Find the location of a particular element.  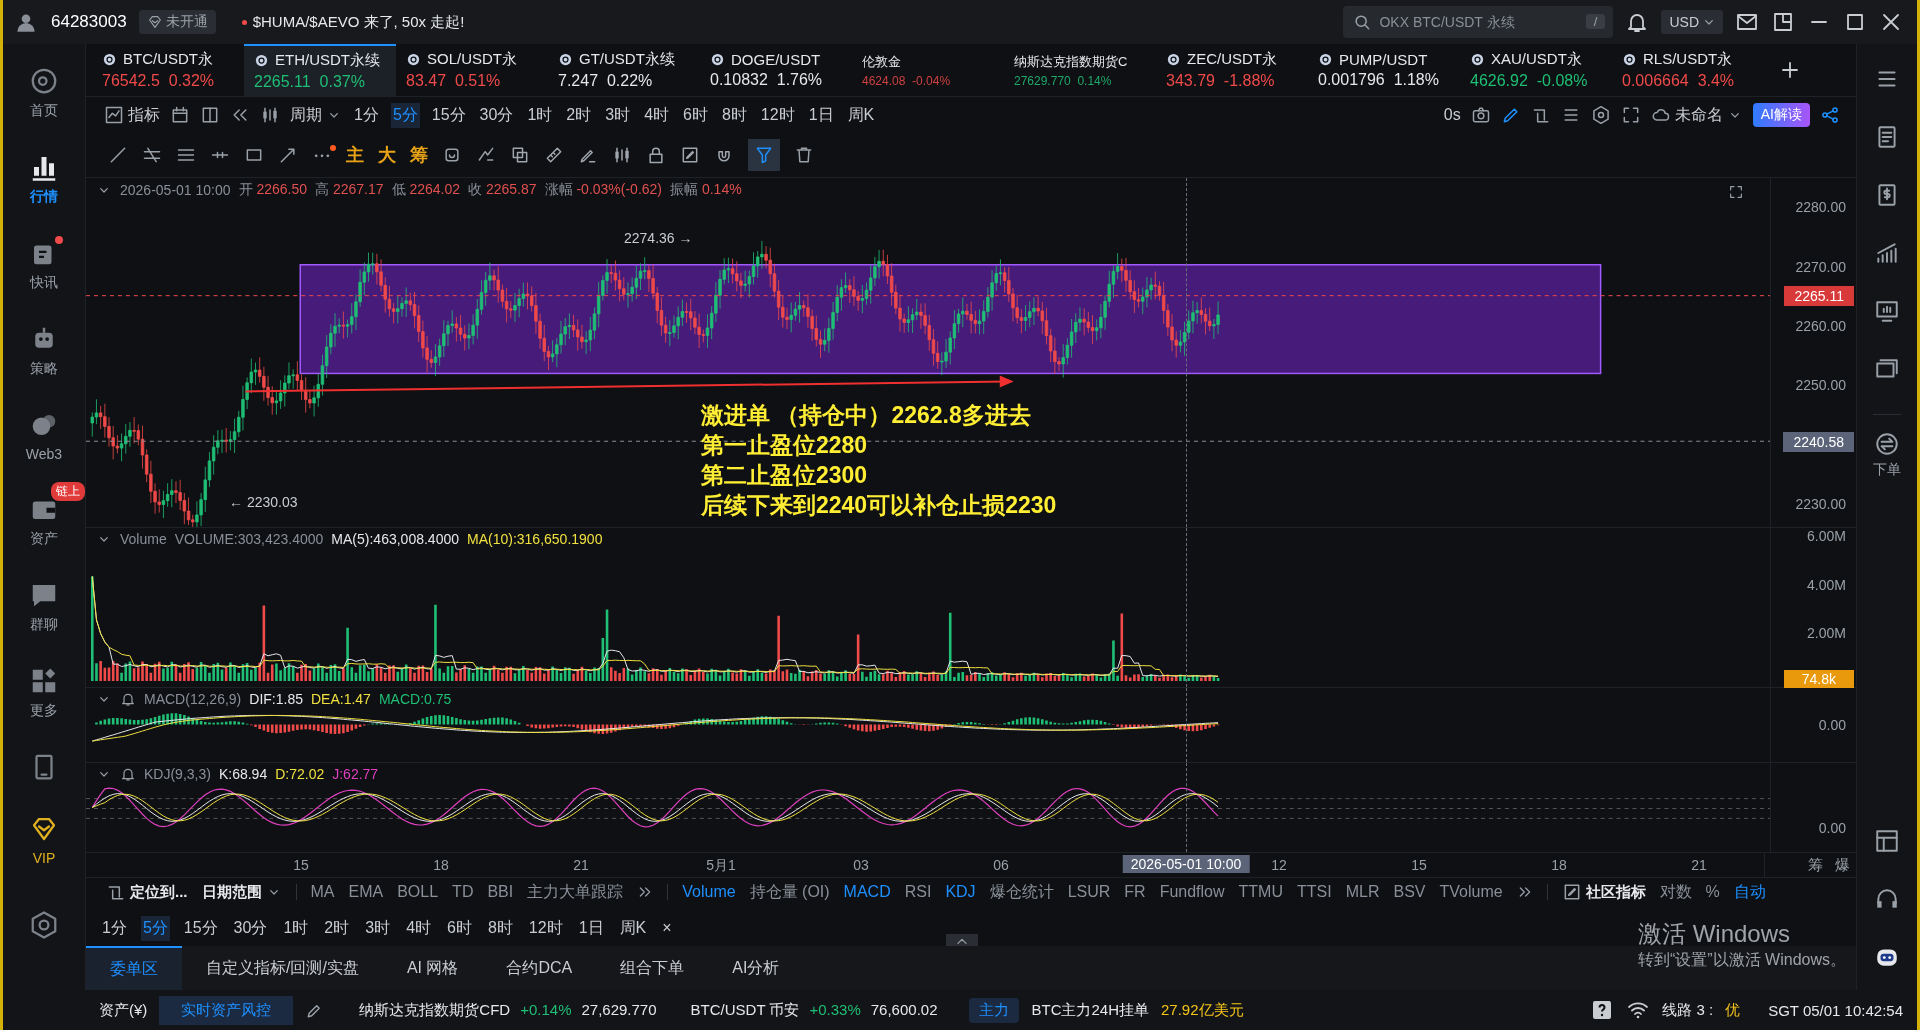

indicator-tab: BSV is located at coordinates (1409, 892).